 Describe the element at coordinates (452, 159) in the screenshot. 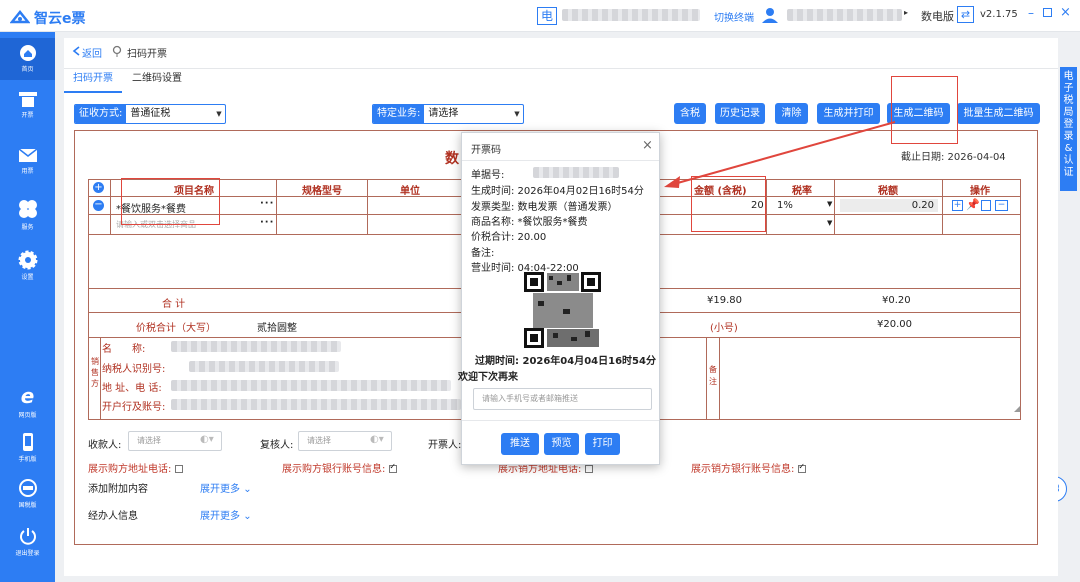

I see `invoice-title: 数` at that location.